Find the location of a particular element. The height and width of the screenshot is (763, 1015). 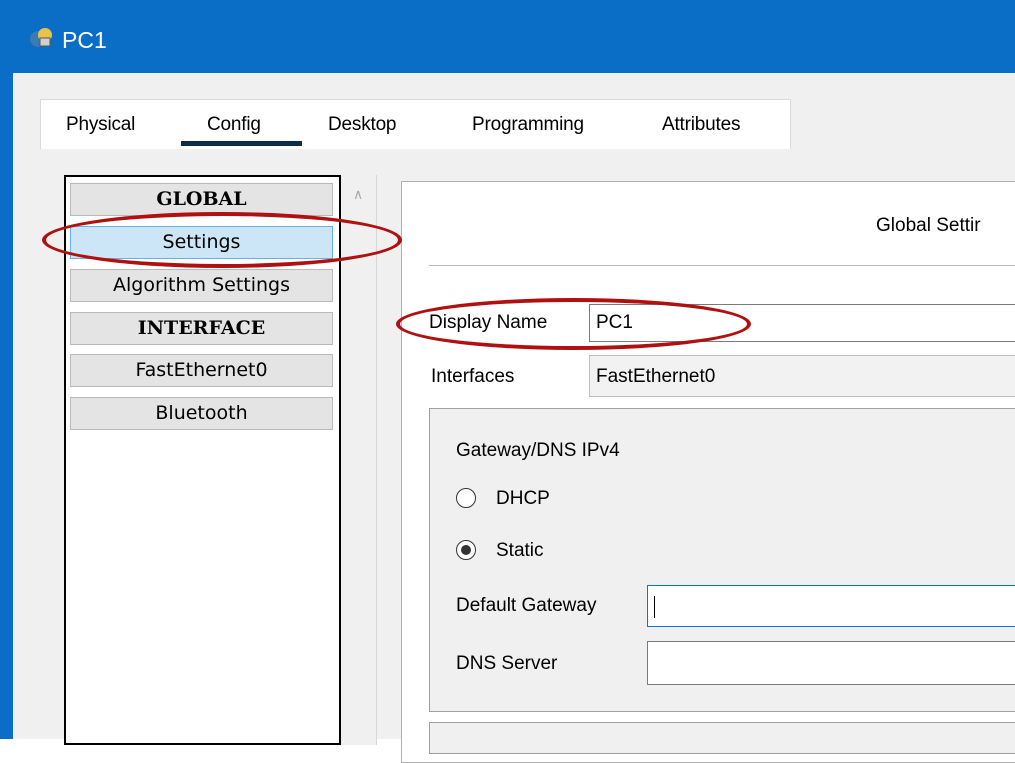

window-title: PC1 is located at coordinates (84, 40).